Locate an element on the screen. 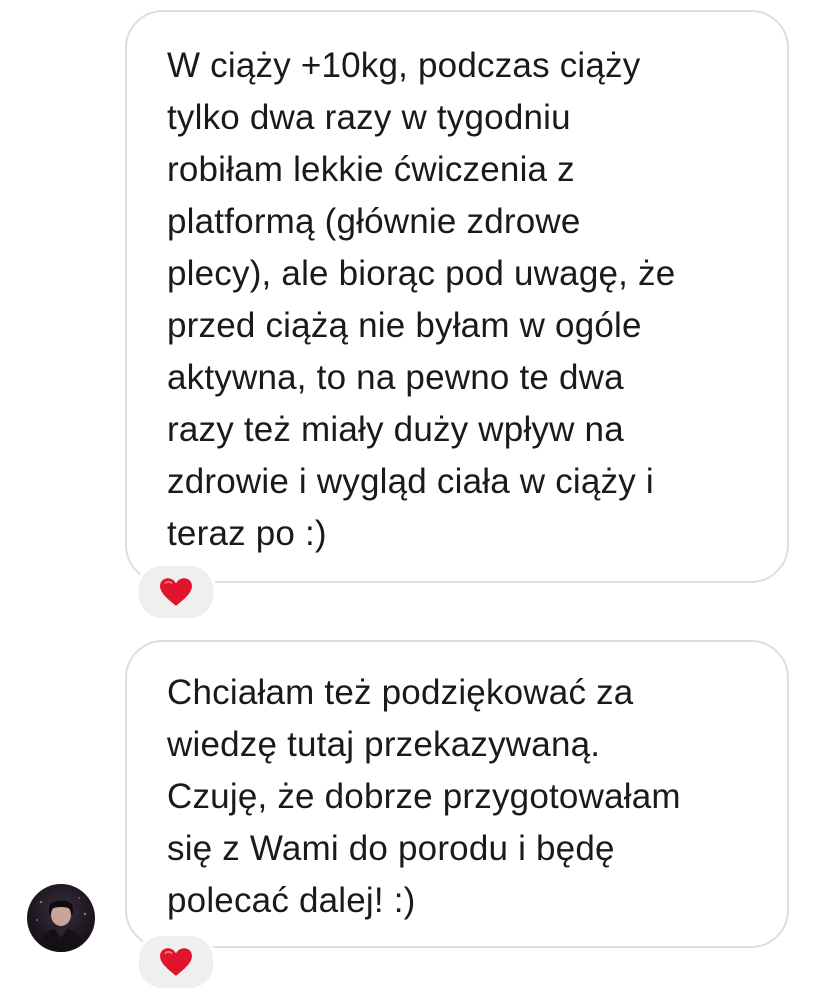 The image size is (813, 1000). message-line: wiedzę tutaj przekazywaną. is located at coordinates (384, 744).